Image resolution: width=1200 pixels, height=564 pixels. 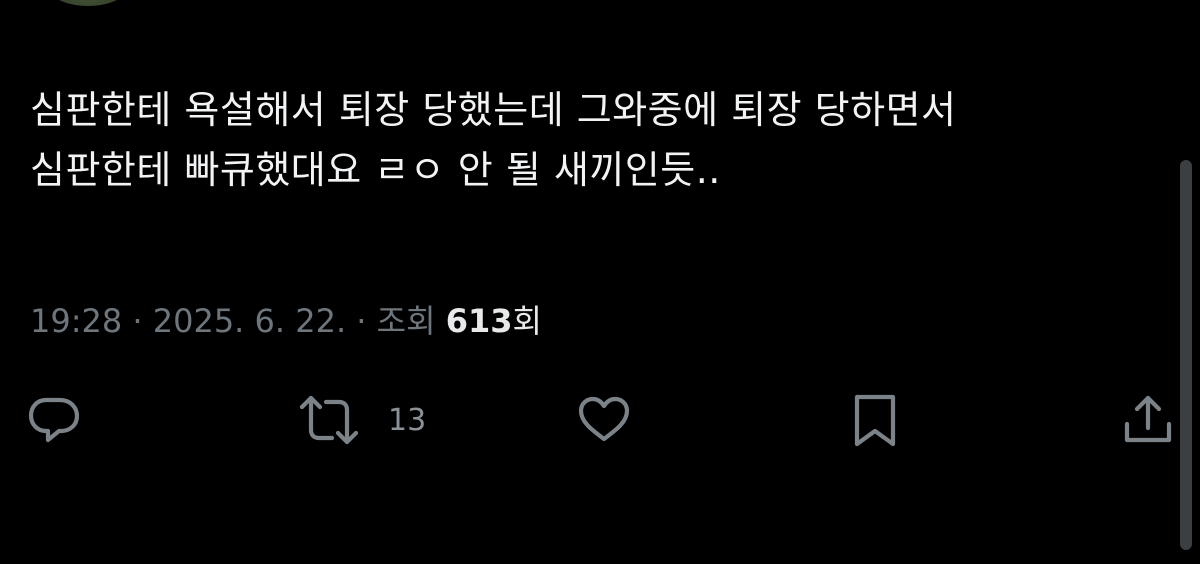 I want to click on reply-icon, so click(x=54, y=420).